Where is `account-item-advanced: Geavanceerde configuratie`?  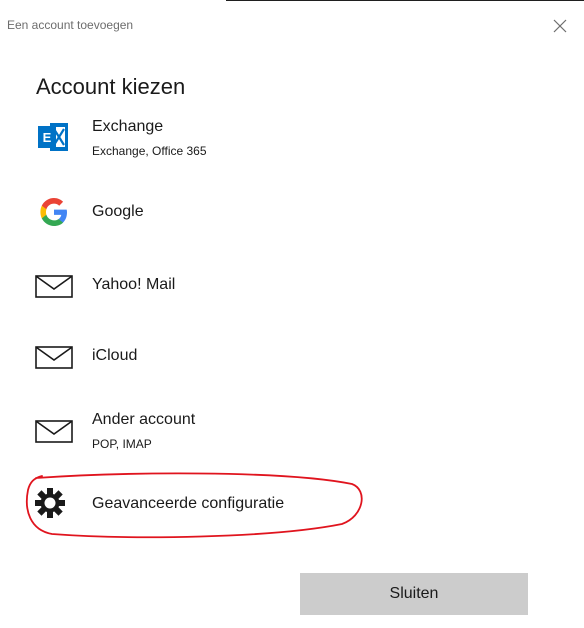 account-item-advanced: Geavanceerde configuratie is located at coordinates (284, 506).